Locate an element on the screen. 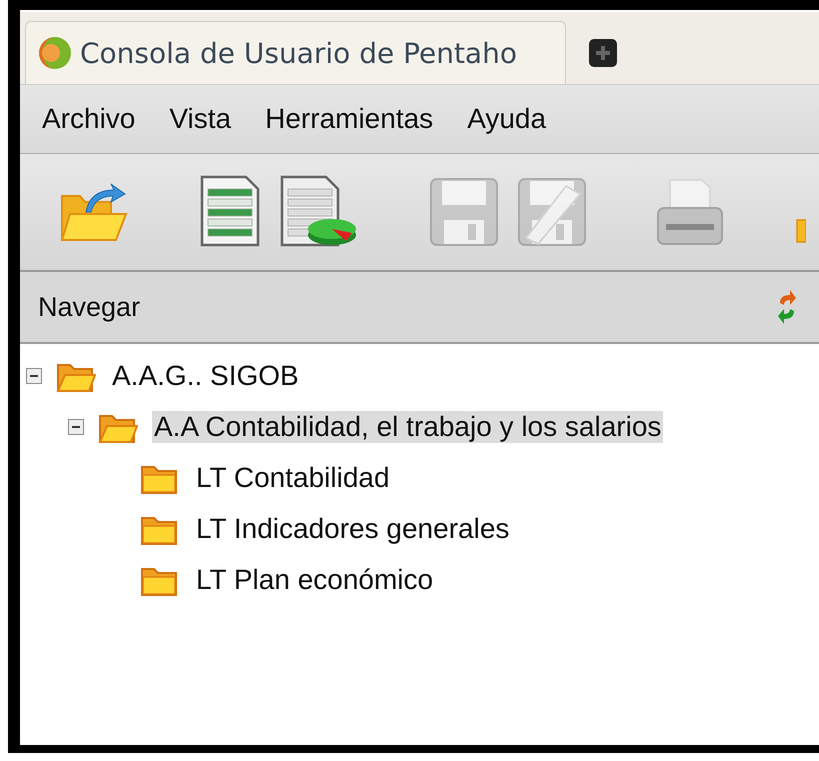 Image resolution: width=819 pixels, height=761 pixels. menu-item: Herramientas is located at coordinates (349, 119).